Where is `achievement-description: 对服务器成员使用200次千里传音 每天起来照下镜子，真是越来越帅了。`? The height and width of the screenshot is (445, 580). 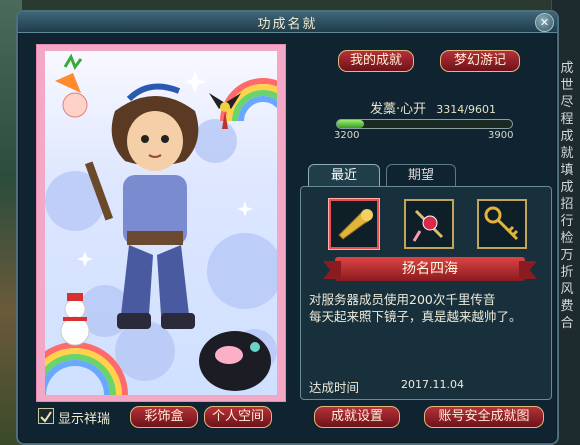
achievement-description: 对服务器成员使用200次千里传音 每天起来照下镜子，真是越来越帅了。 is located at coordinates (427, 308).